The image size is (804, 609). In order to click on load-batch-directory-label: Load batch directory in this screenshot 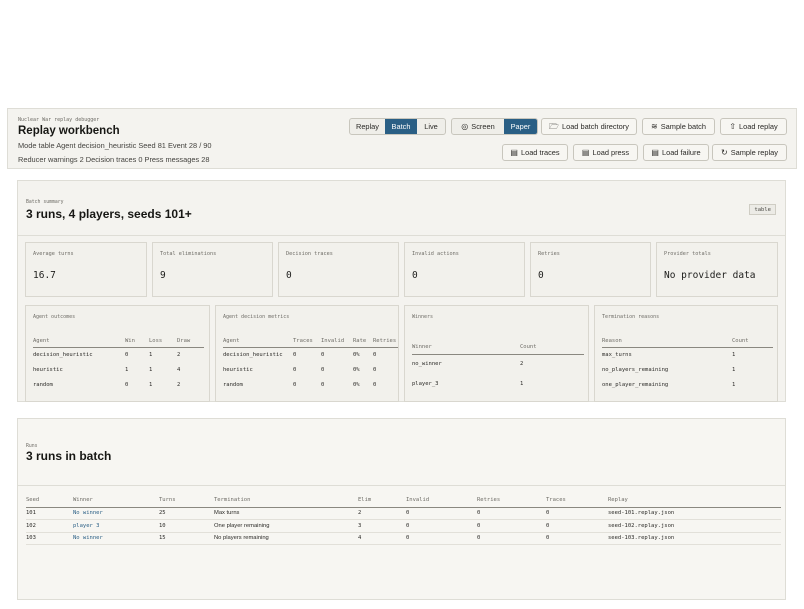, I will do `click(595, 126)`.